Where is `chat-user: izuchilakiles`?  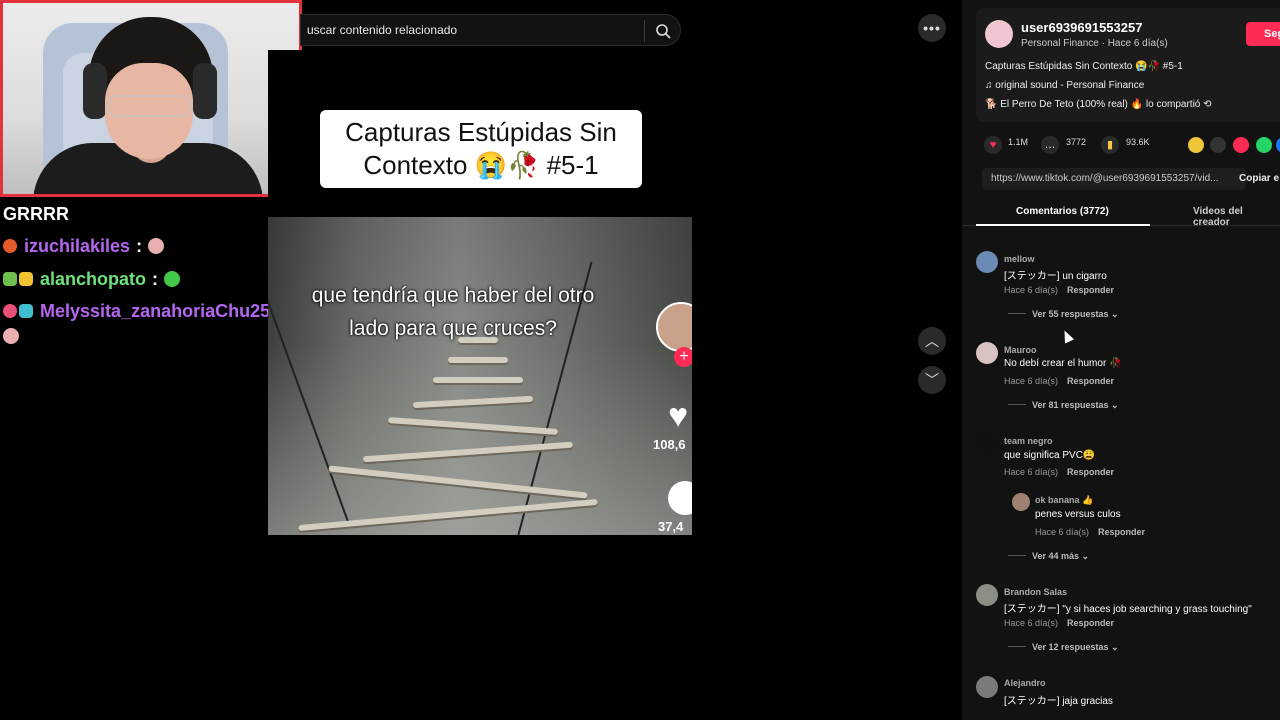 chat-user: izuchilakiles is located at coordinates (77, 246).